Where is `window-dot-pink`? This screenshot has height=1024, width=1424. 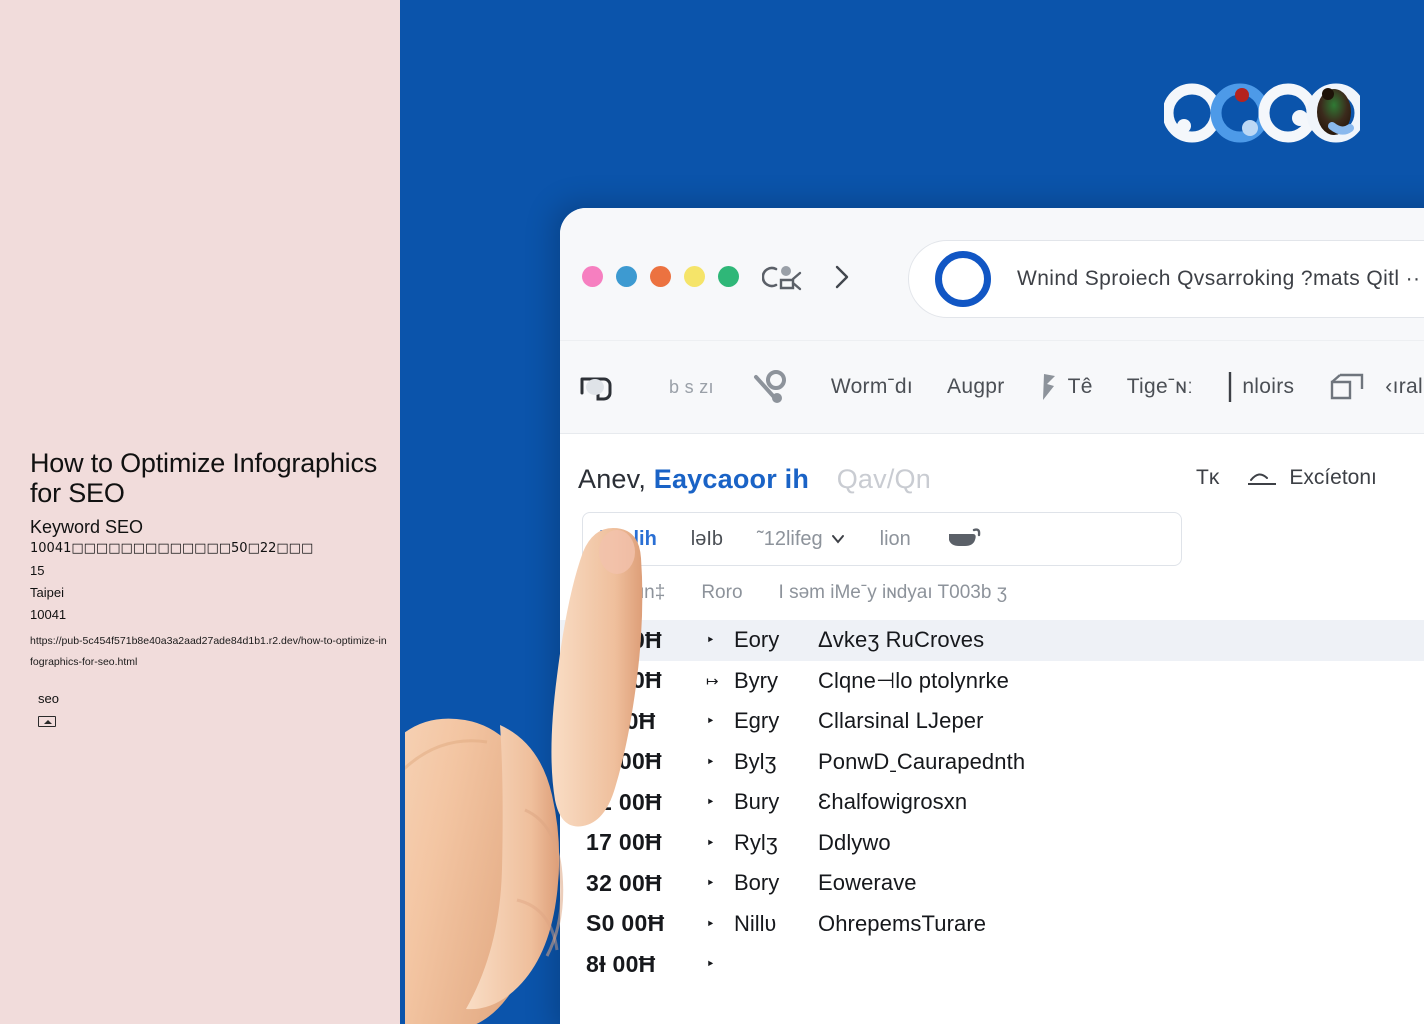 window-dot-pink is located at coordinates (592, 276).